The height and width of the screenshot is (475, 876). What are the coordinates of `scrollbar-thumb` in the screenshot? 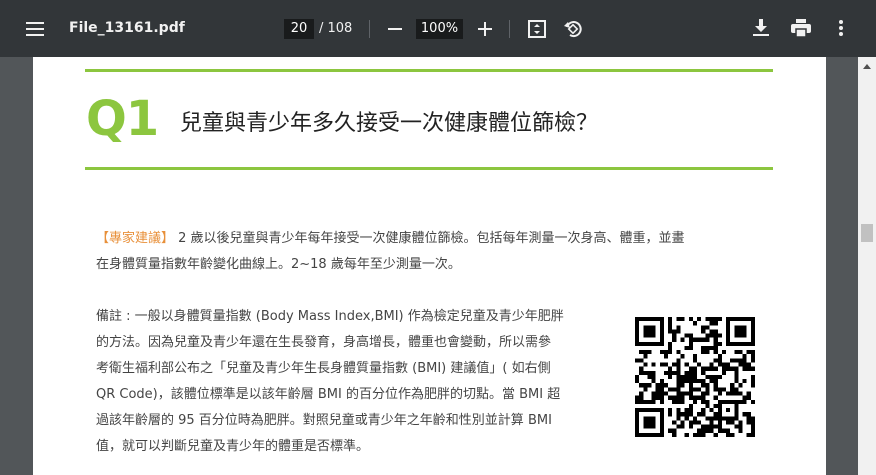 It's located at (867, 233).